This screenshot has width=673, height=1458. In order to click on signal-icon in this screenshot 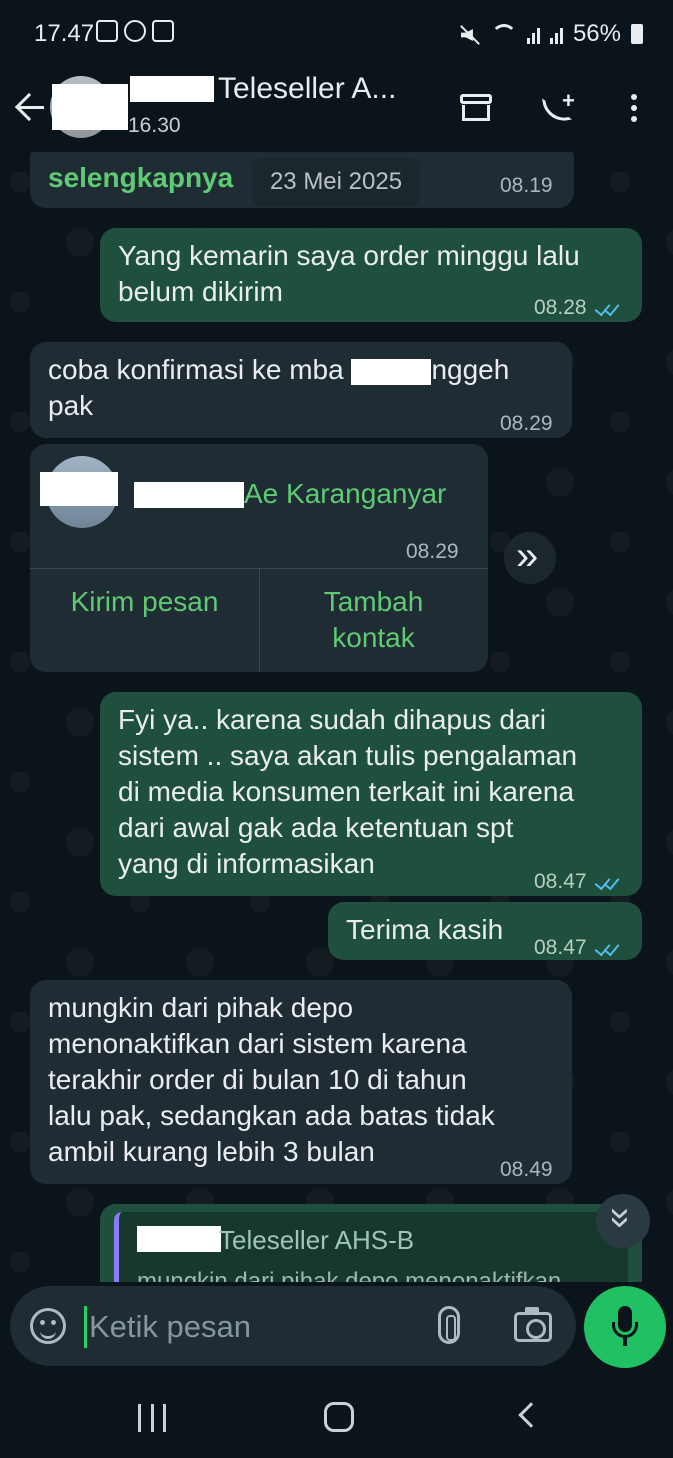, I will do `click(533, 34)`.